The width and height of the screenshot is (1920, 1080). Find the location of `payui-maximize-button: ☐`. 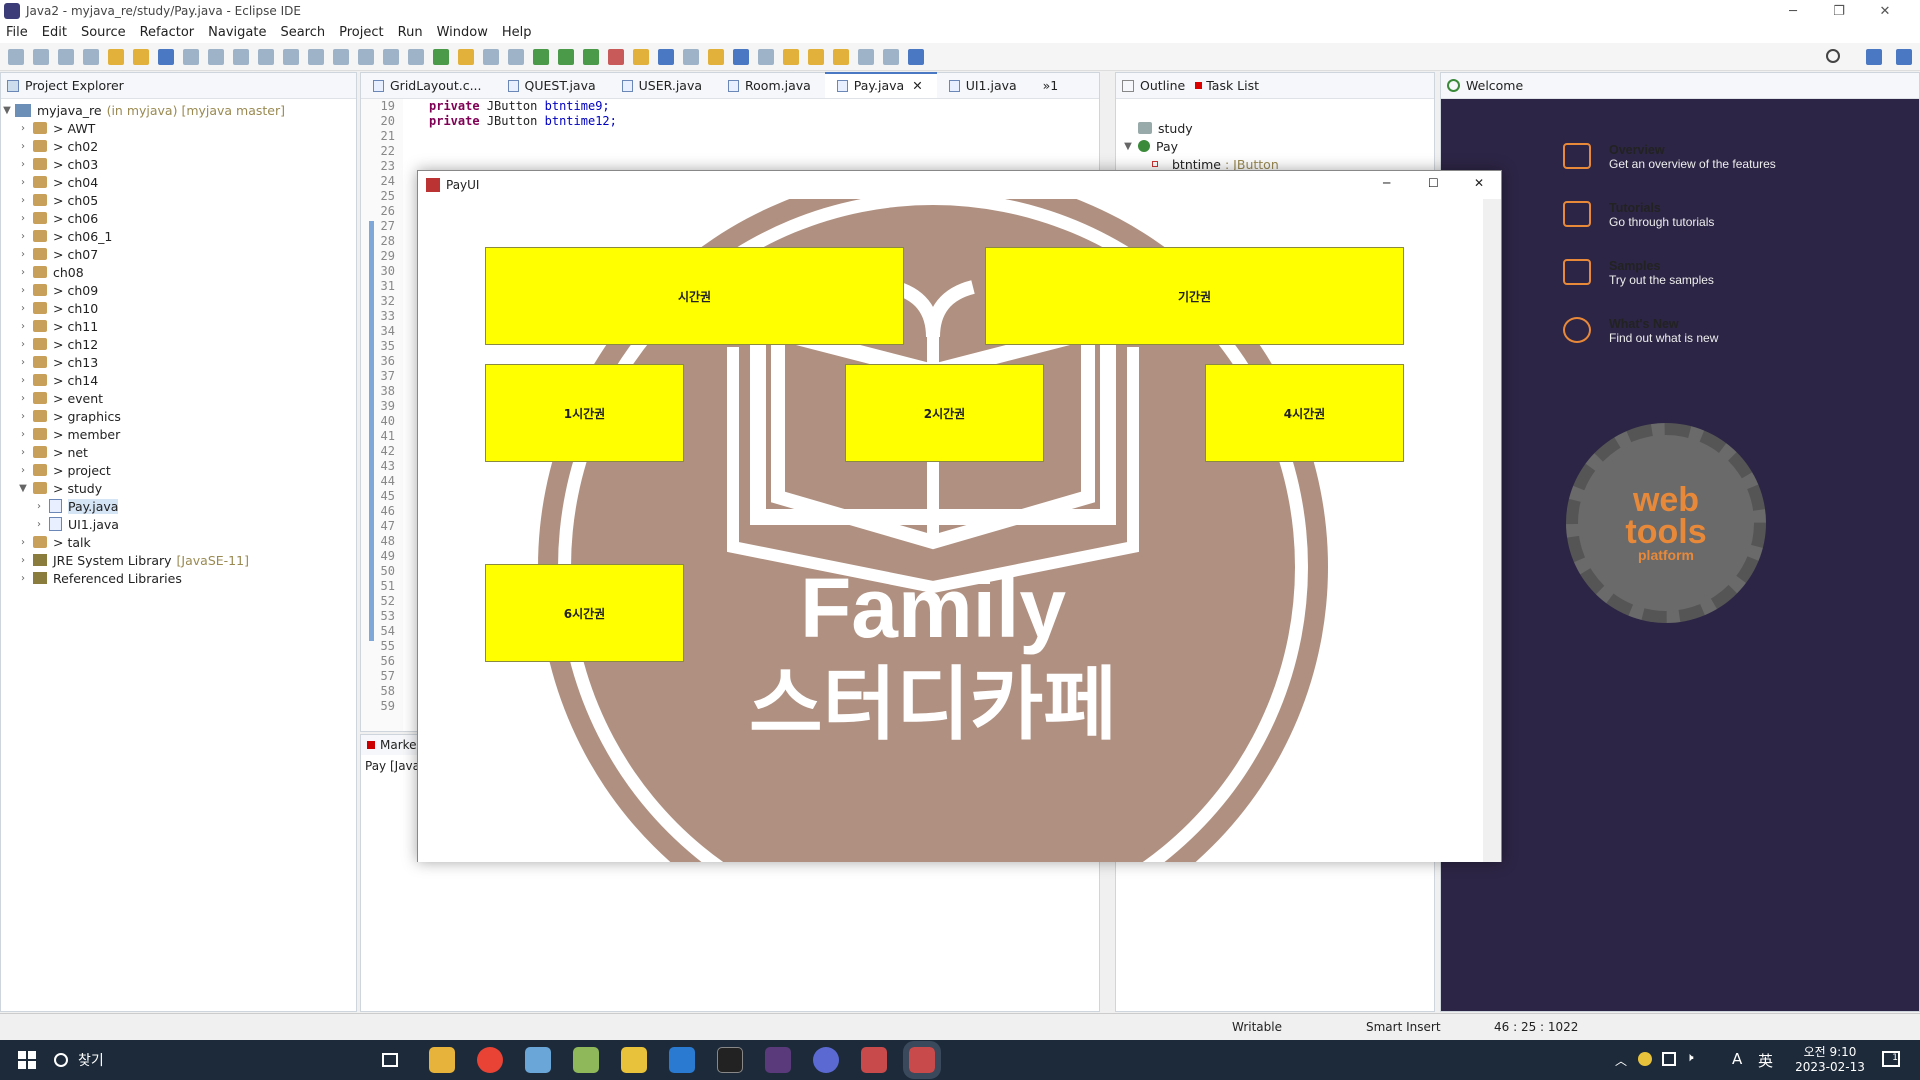

payui-maximize-button: ☐ is located at coordinates (1433, 183).